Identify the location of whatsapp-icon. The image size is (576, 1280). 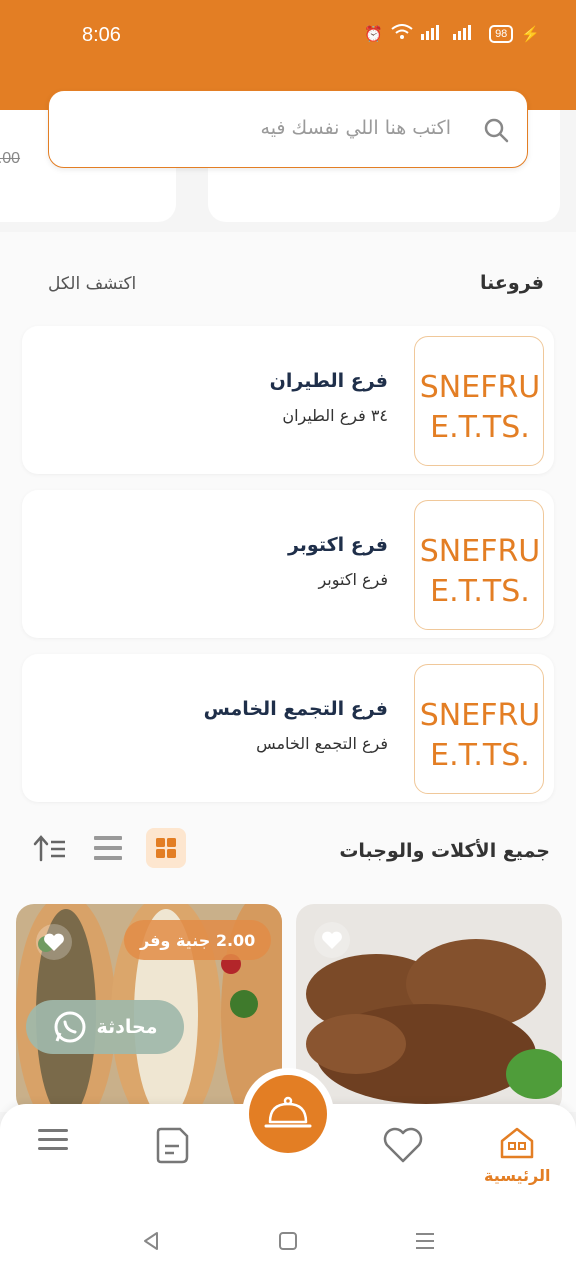
(69, 1027).